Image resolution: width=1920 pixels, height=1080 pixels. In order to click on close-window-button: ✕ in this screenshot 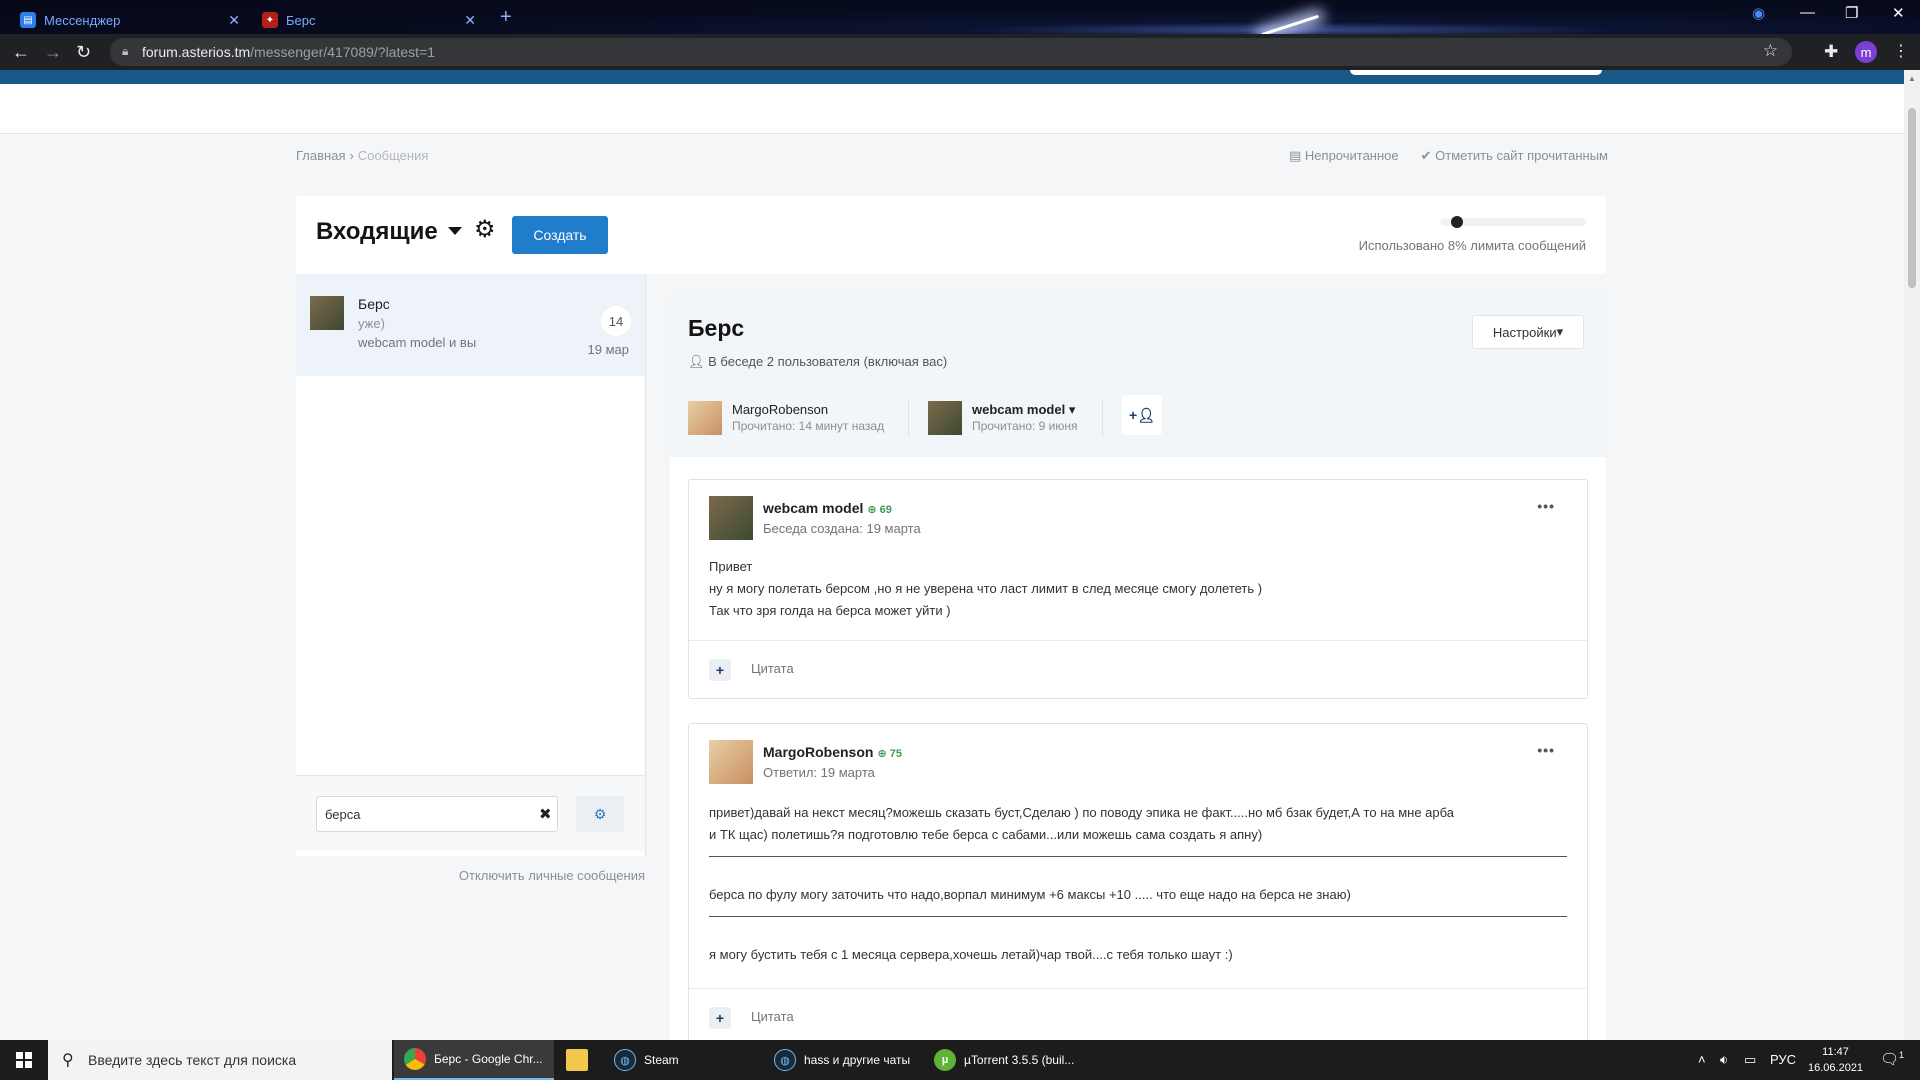, I will do `click(1898, 13)`.